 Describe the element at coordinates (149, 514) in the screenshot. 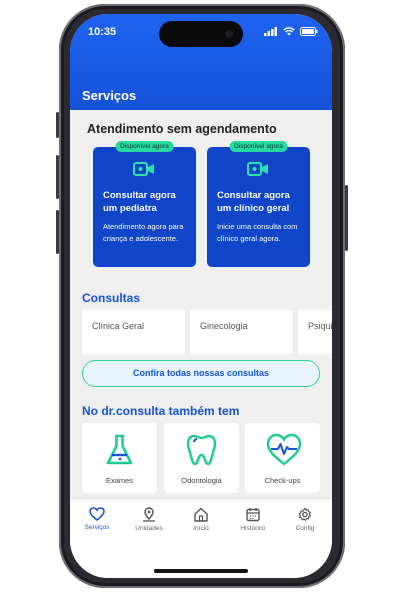

I see `map-pin-icon` at that location.